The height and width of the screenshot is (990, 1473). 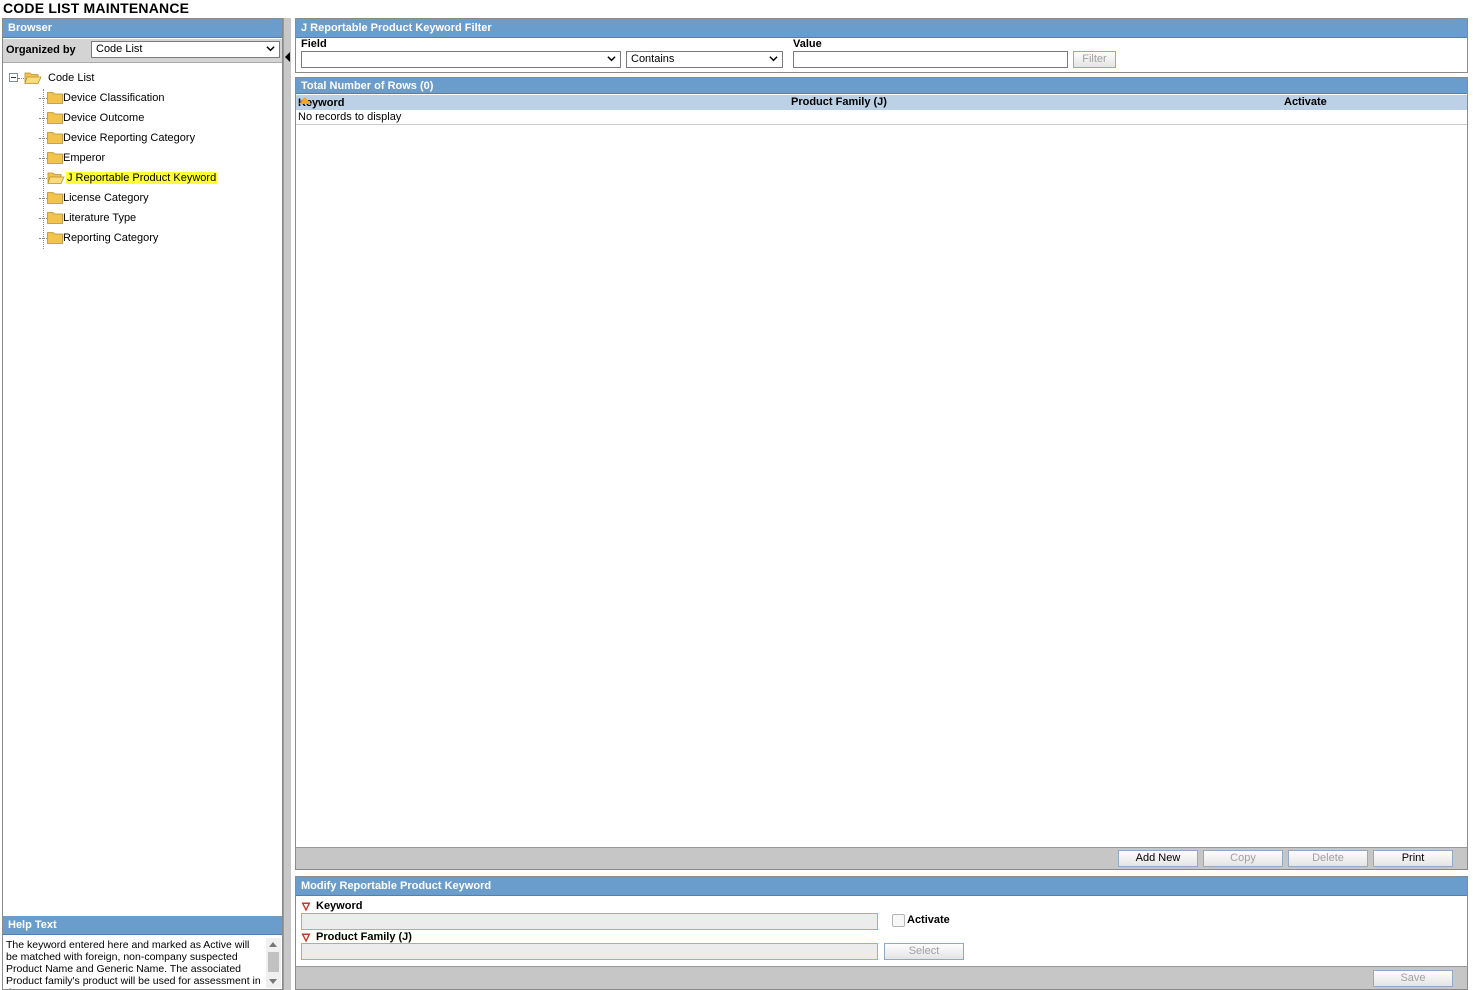 I want to click on organized-by-select: Code List, so click(x=185, y=49).